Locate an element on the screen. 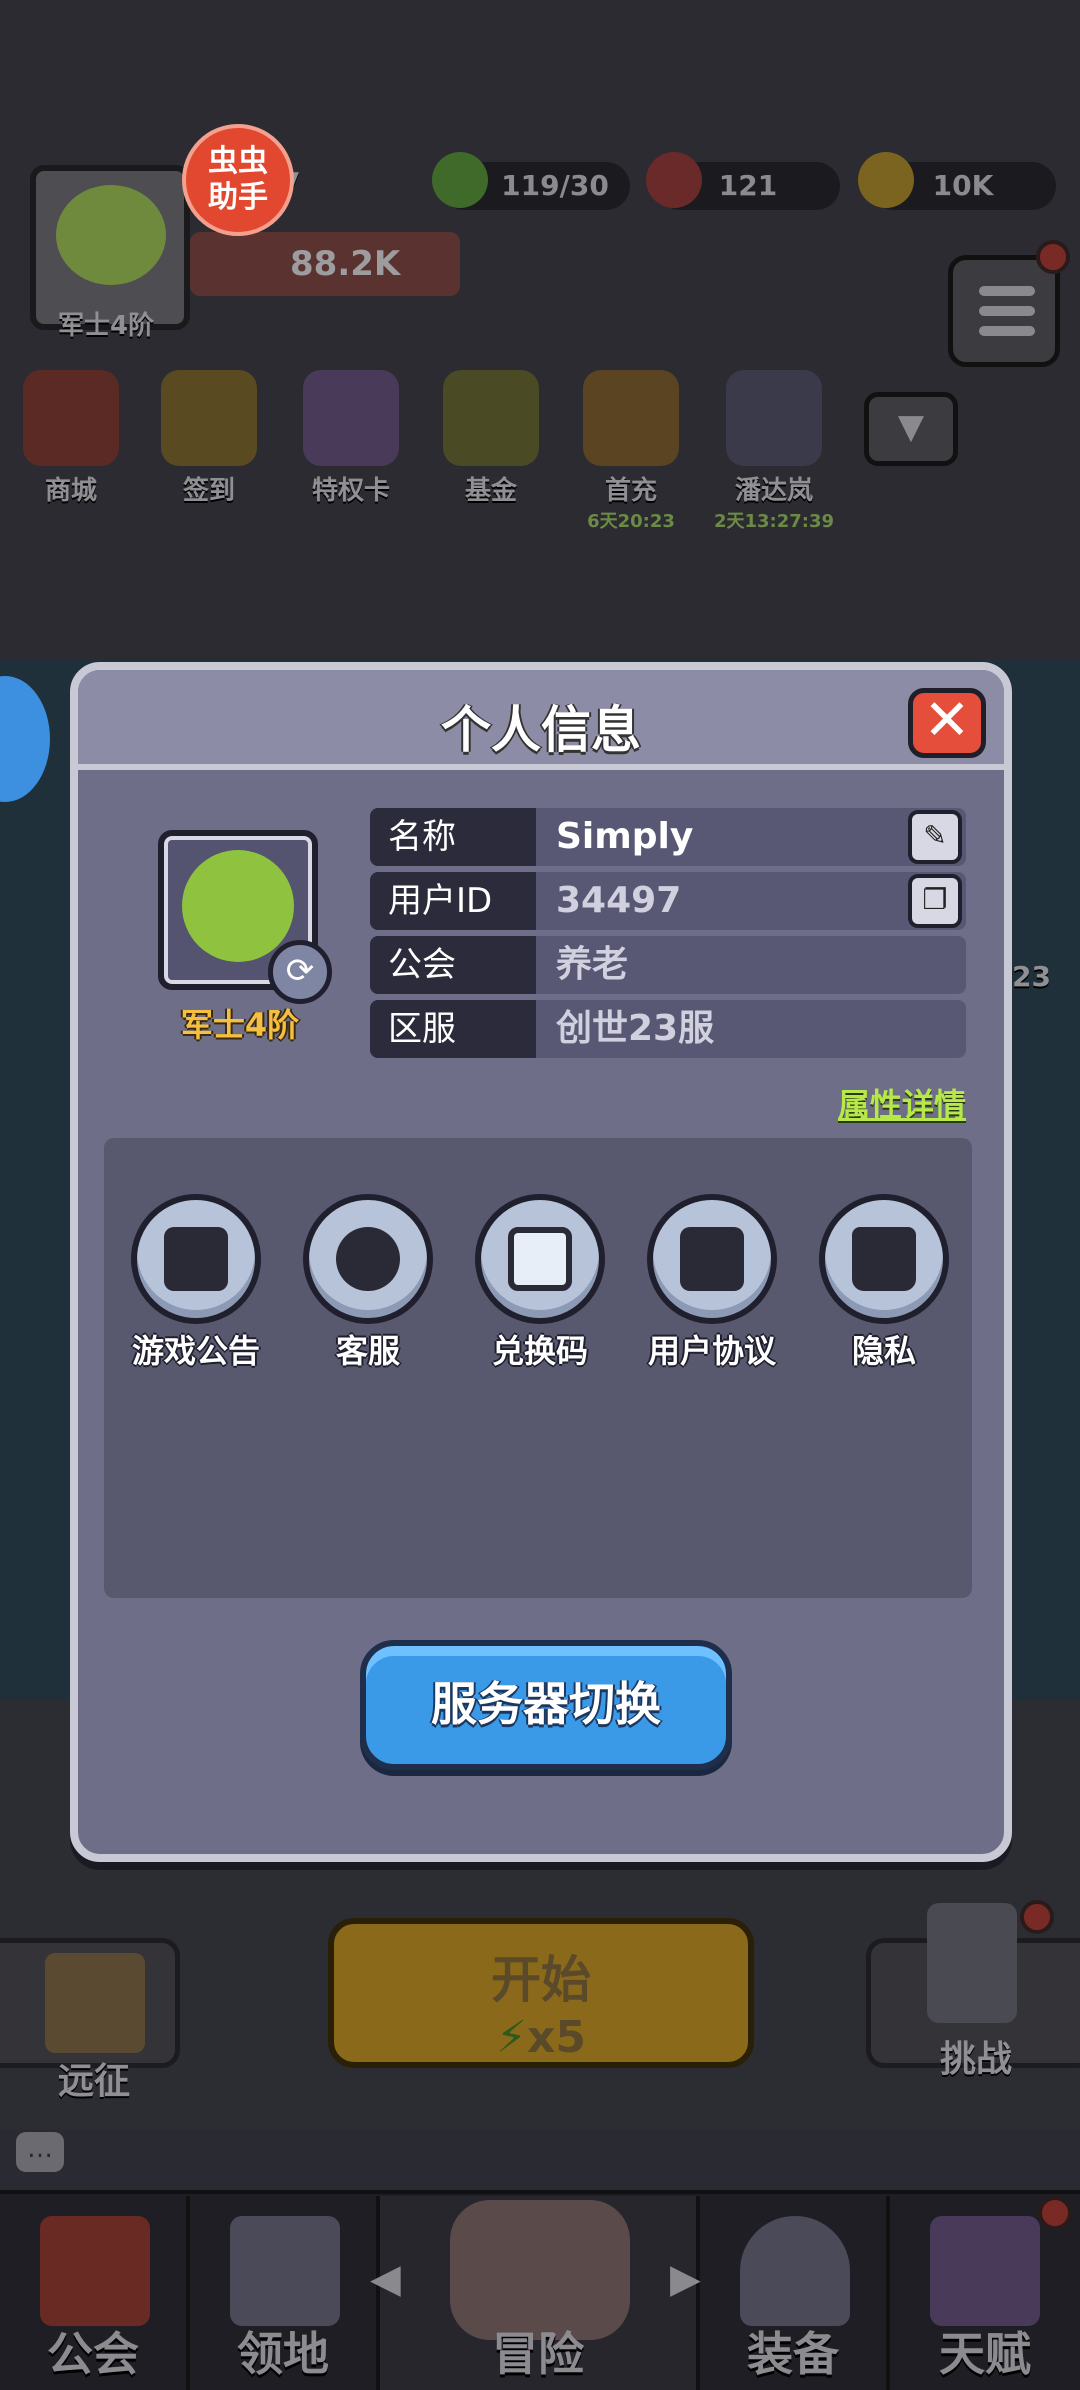  func-announcement: 游戏公告 is located at coordinates (196, 1283).